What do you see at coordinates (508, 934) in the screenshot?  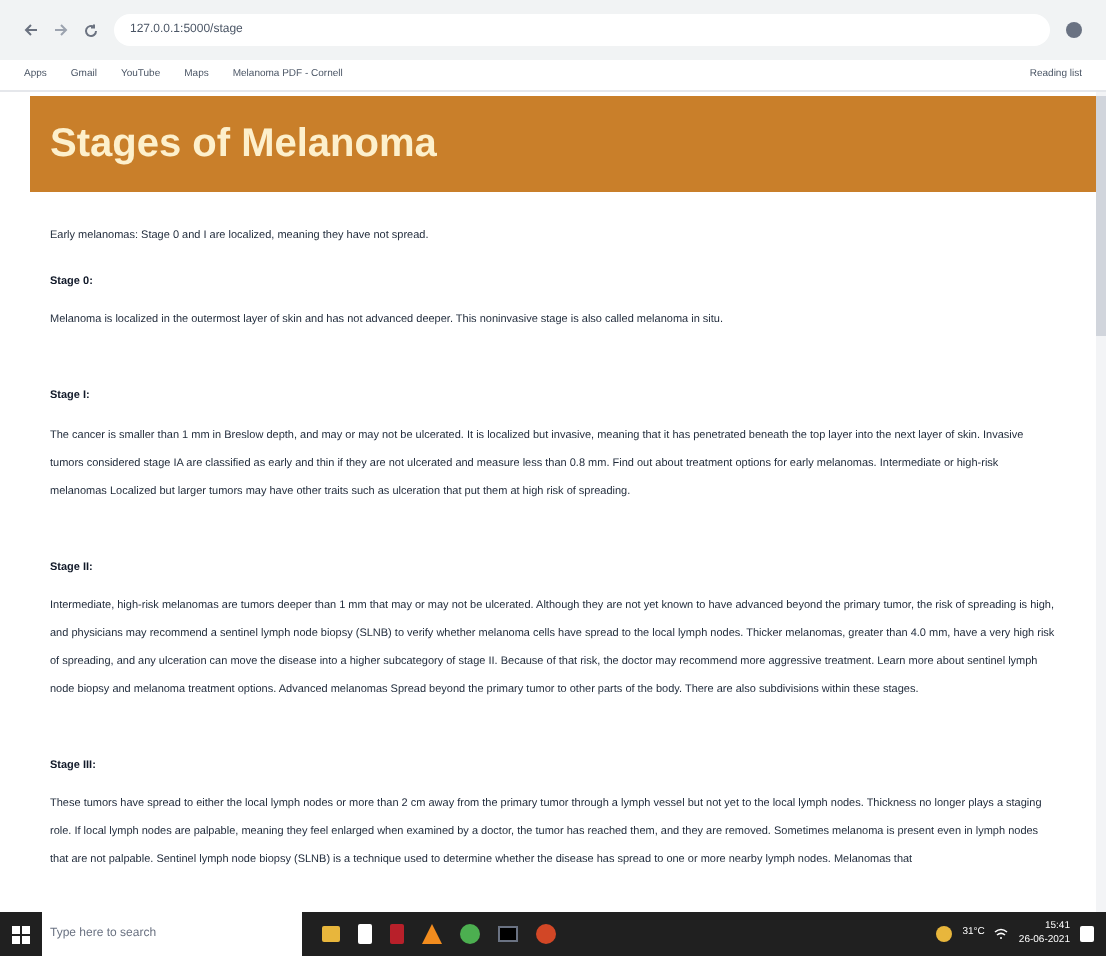 I see `terminal-icon` at bounding box center [508, 934].